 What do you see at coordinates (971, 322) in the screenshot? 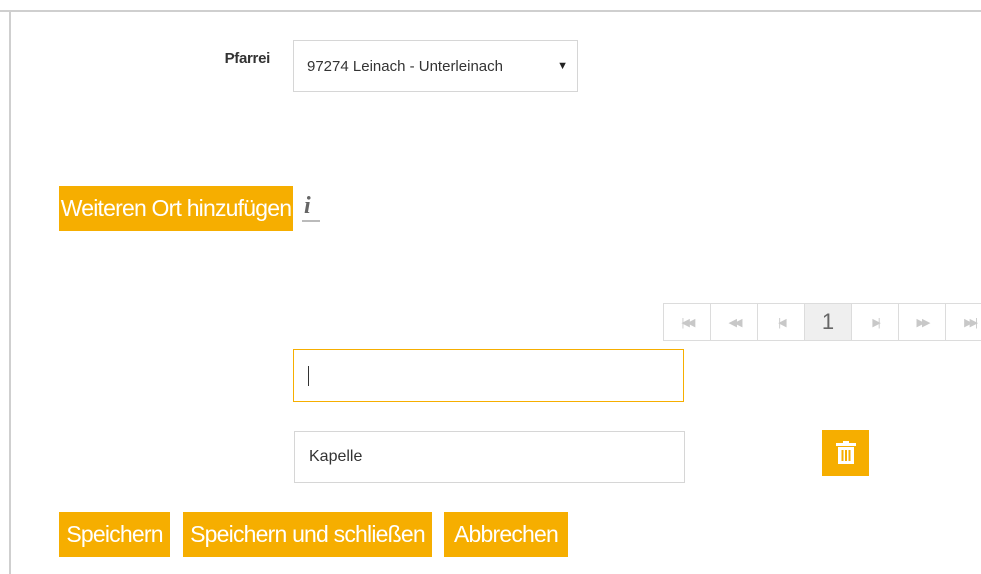
I see `pager-last-icon: ▶▶|` at bounding box center [971, 322].